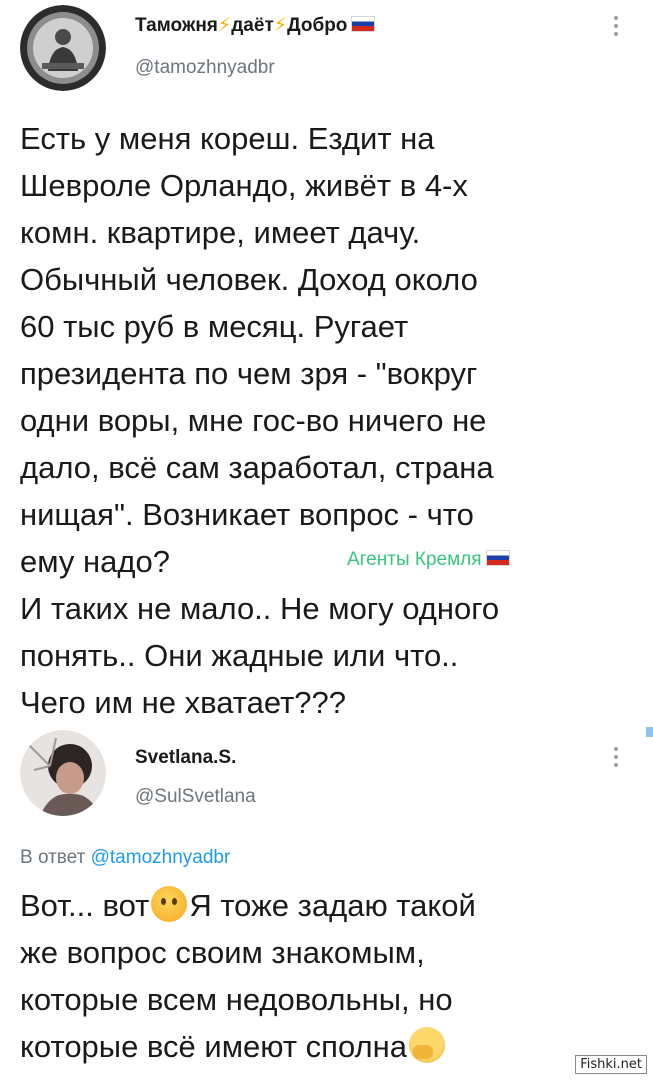 The image size is (653, 1080). I want to click on reply-handle-link: @tamozhnyadbr, so click(161, 857).